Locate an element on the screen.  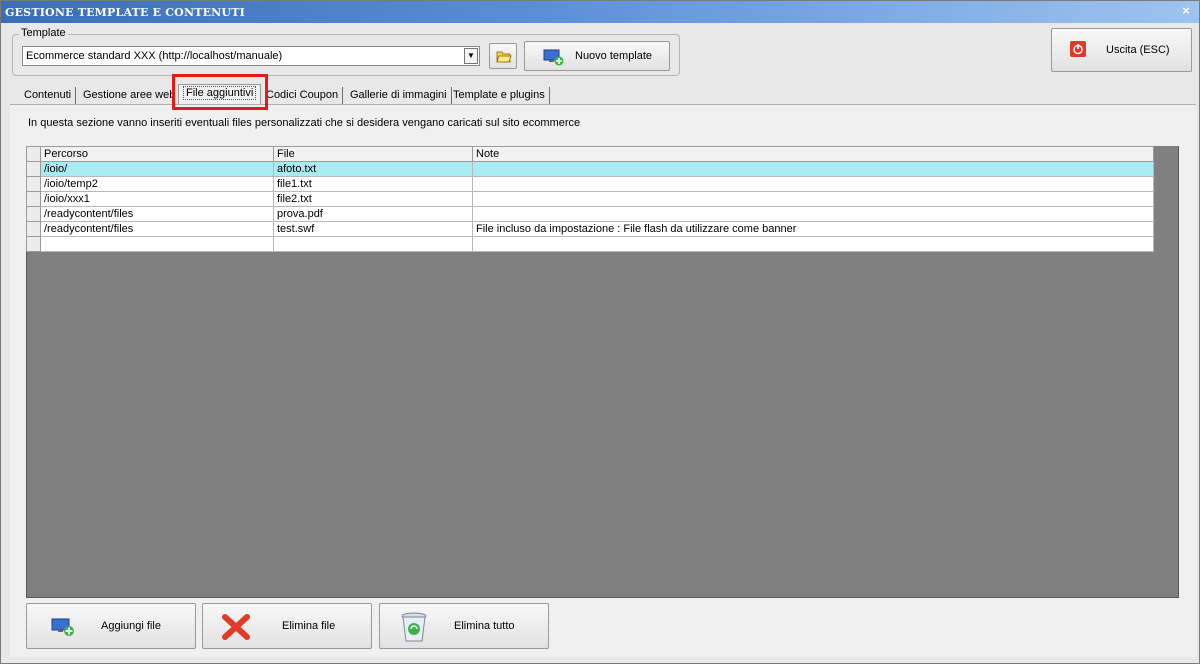
cell-percorso: /ioio/ is located at coordinates (157, 169).